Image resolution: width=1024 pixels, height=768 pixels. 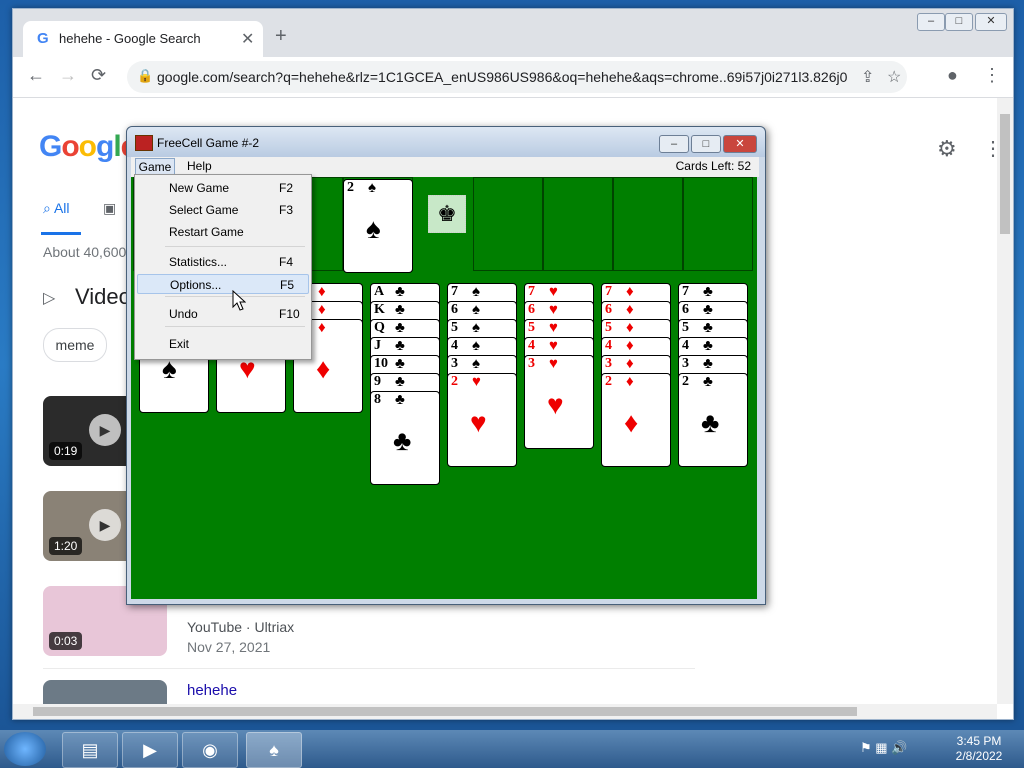 What do you see at coordinates (223, 284) in the screenshot?
I see `menu-item-options: Options... F5` at bounding box center [223, 284].